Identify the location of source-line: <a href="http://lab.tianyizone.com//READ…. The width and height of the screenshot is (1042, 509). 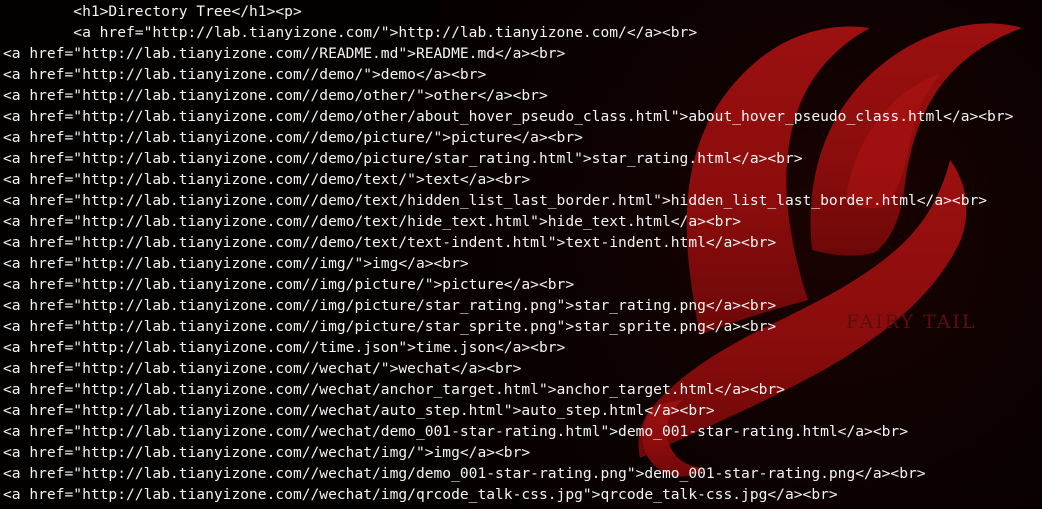
(284, 53).